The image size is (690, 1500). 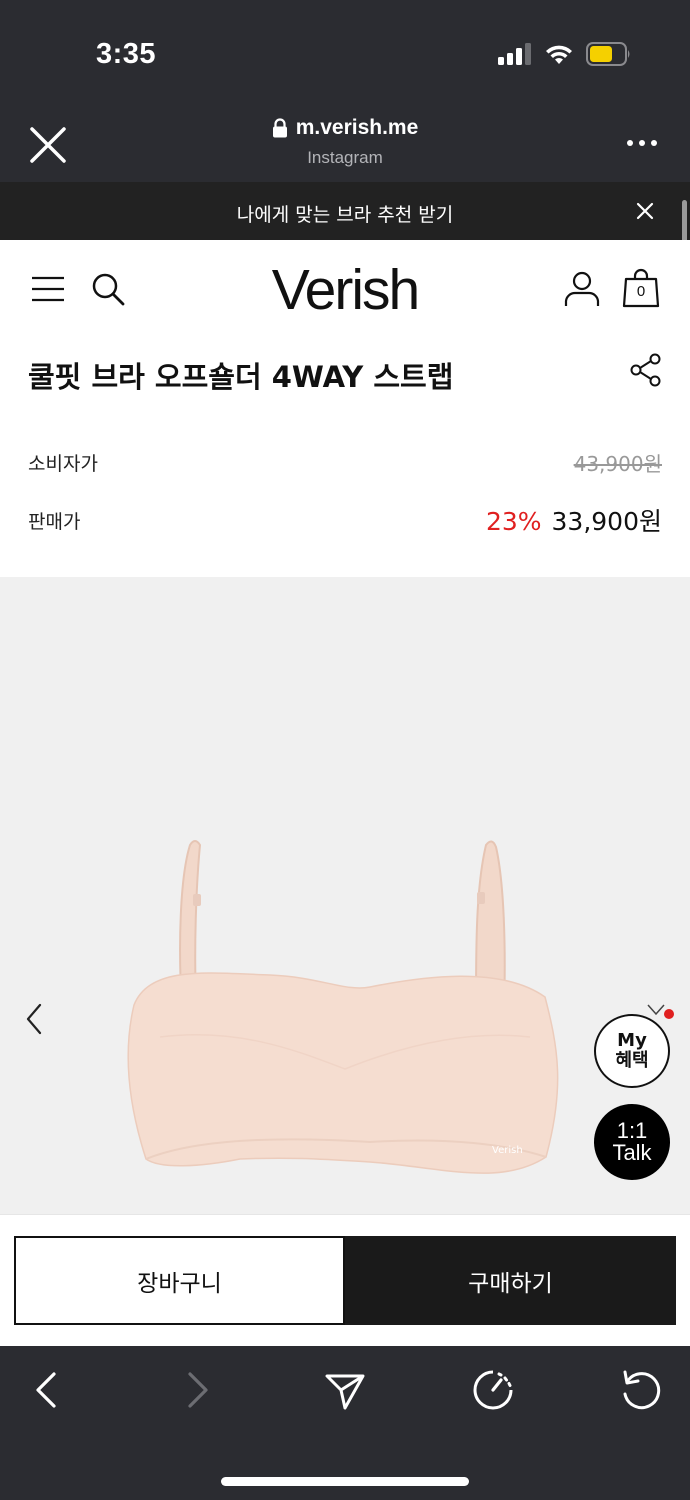 I want to click on talk-line1: 1:1, so click(x=632, y=1130).